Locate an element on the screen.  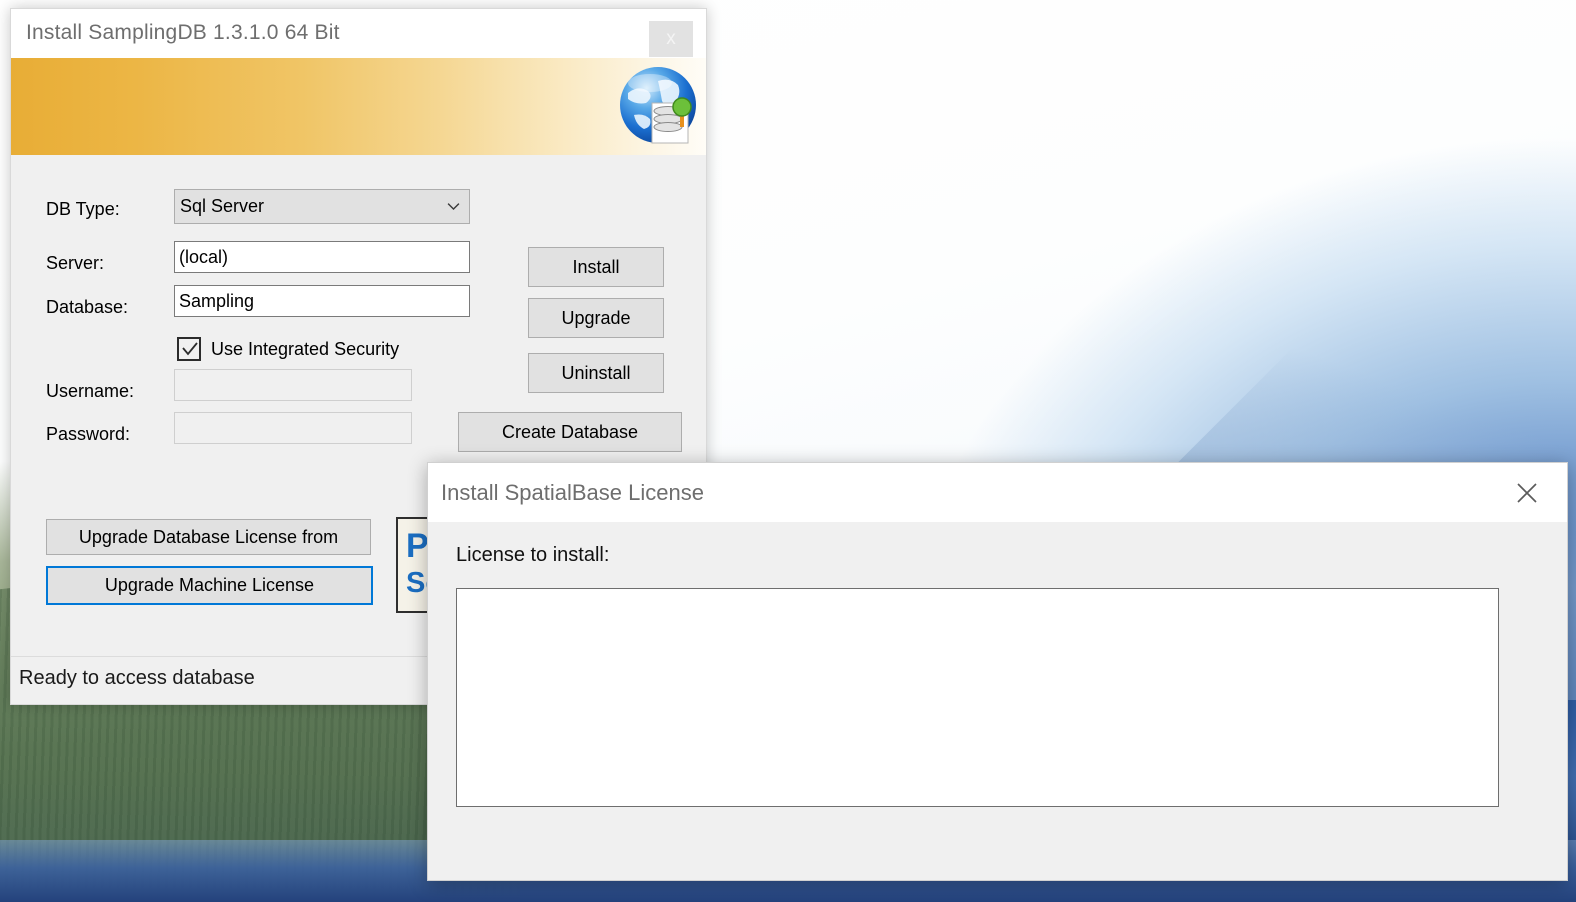
close-x-glyph is located at coordinates (1527, 493).